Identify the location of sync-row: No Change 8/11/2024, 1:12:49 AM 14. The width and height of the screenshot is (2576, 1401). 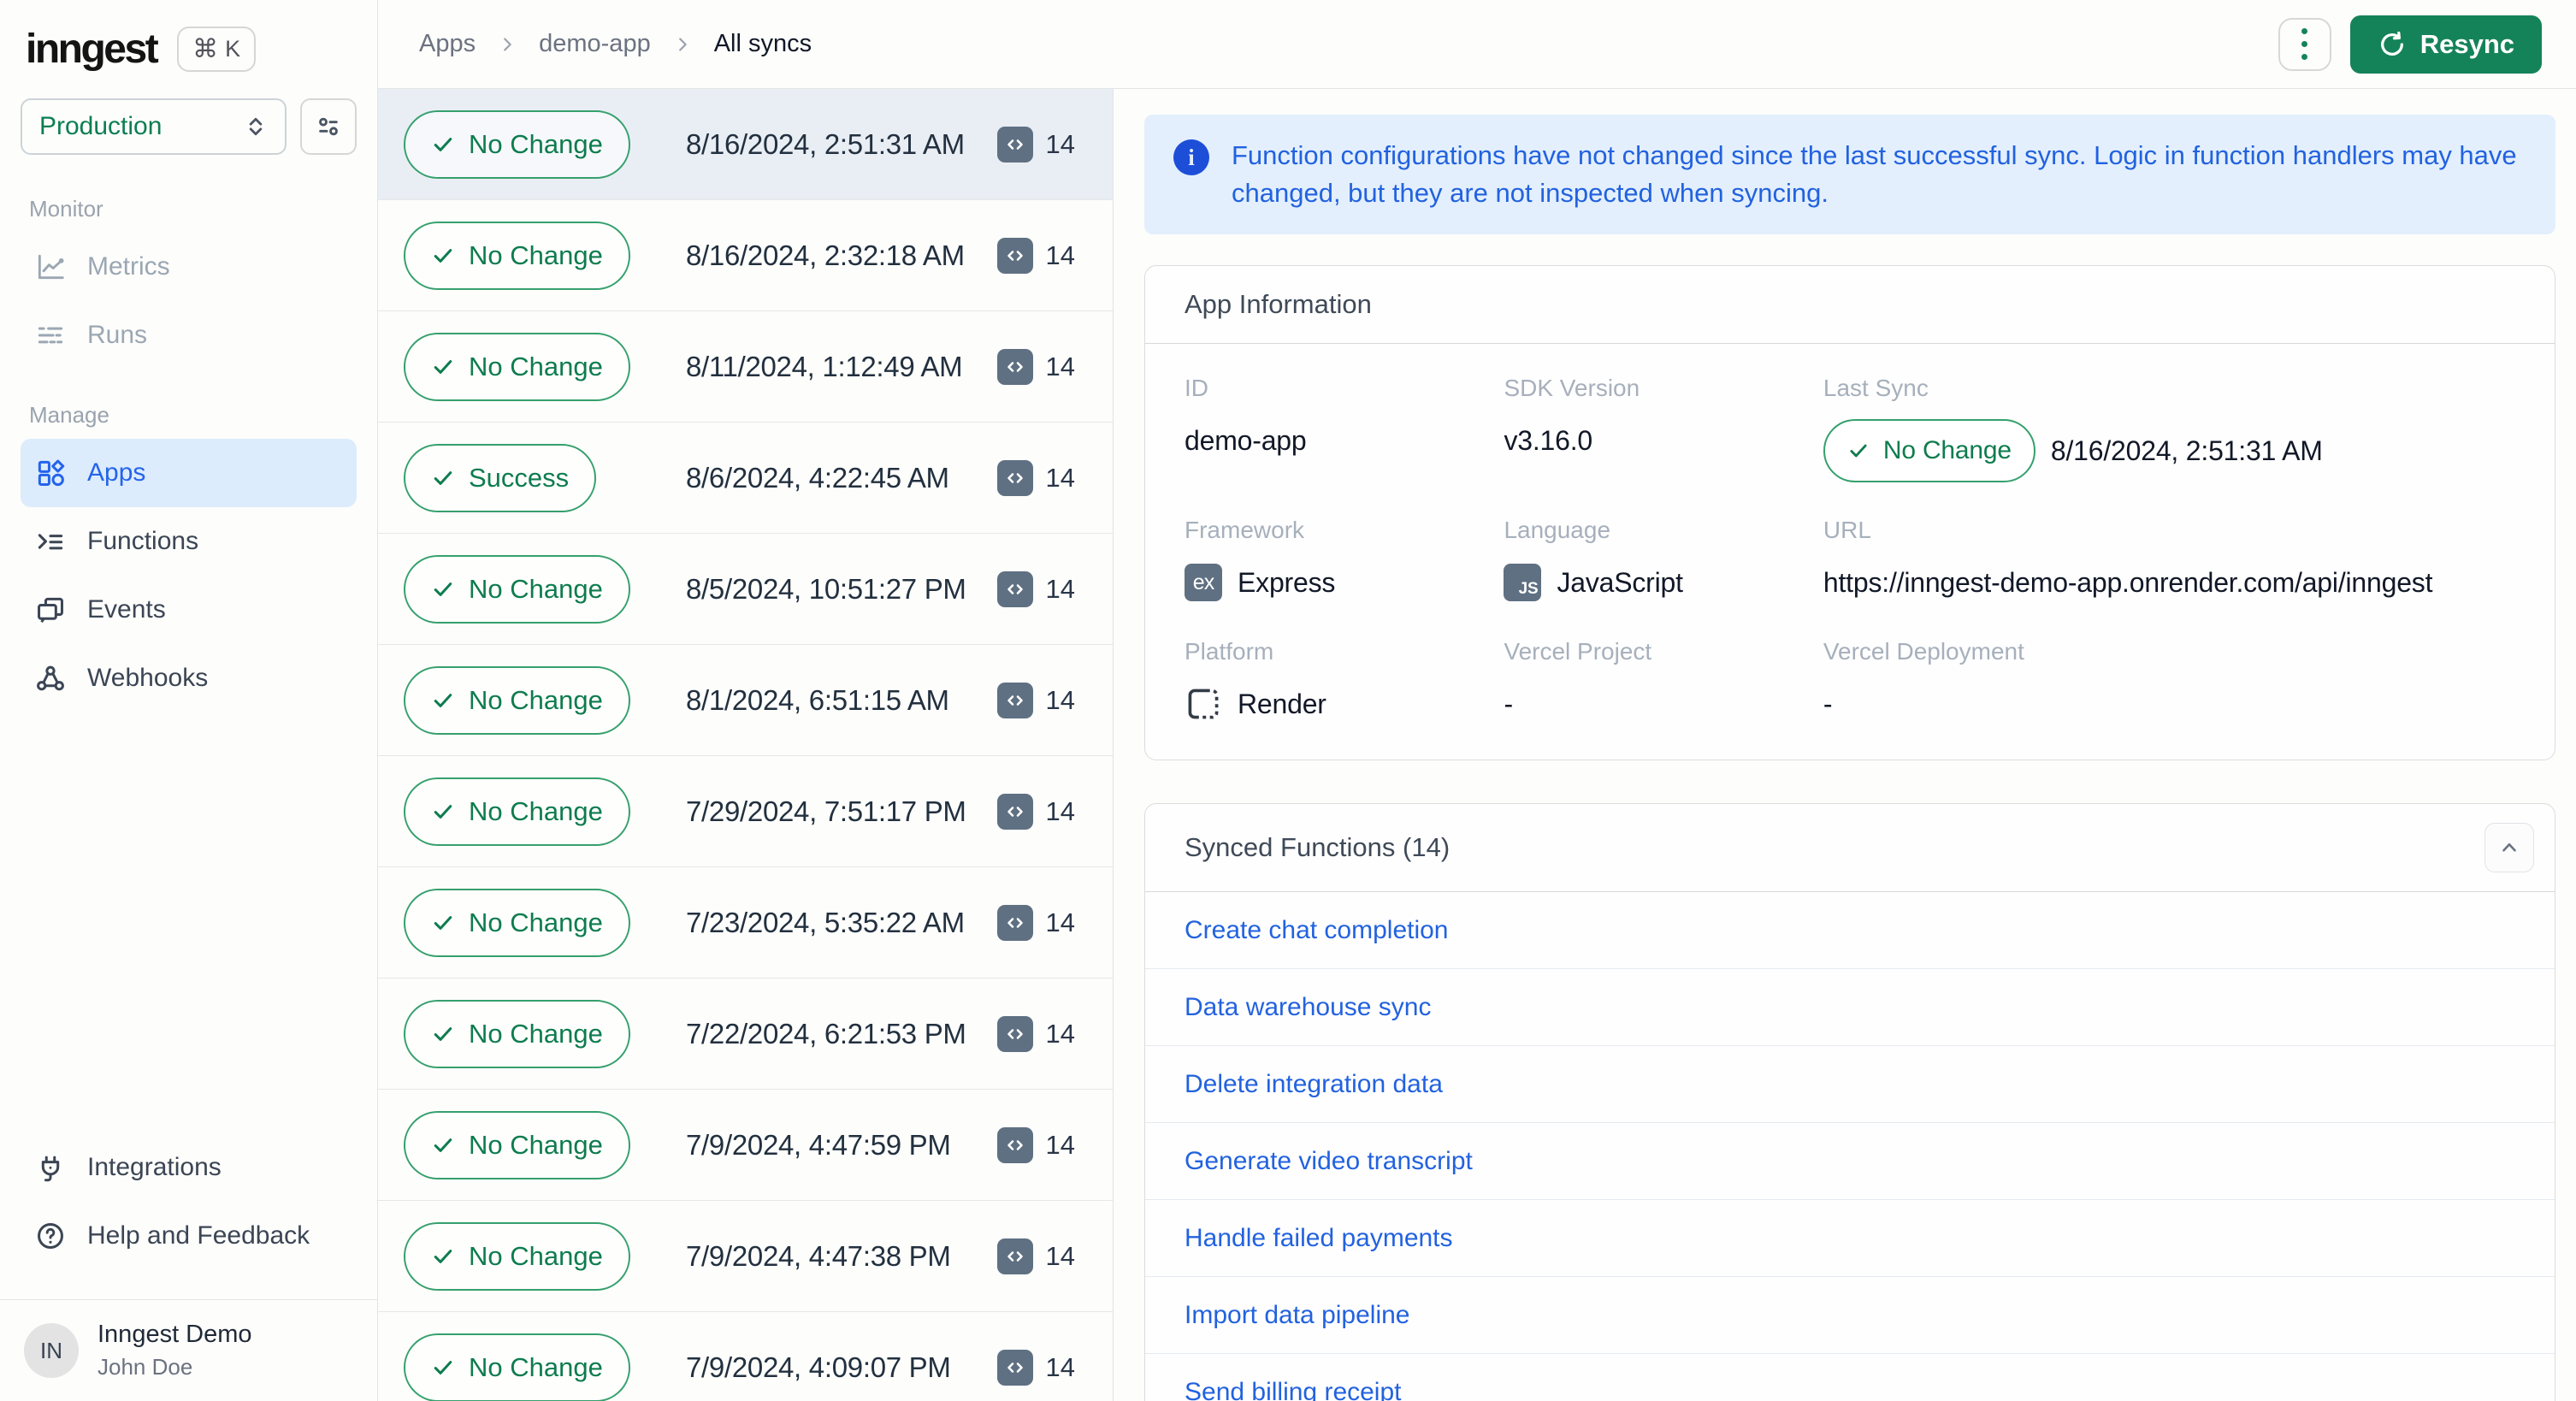
(745, 367).